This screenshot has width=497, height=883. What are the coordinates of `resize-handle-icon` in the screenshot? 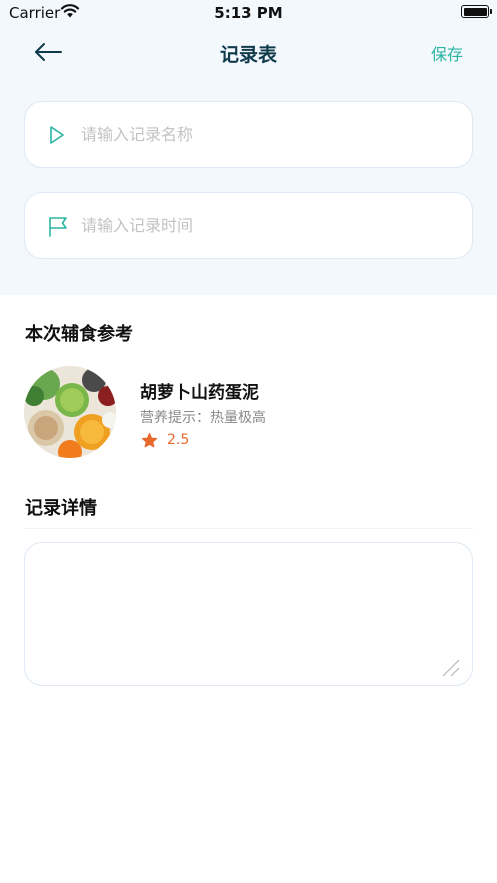 It's located at (451, 668).